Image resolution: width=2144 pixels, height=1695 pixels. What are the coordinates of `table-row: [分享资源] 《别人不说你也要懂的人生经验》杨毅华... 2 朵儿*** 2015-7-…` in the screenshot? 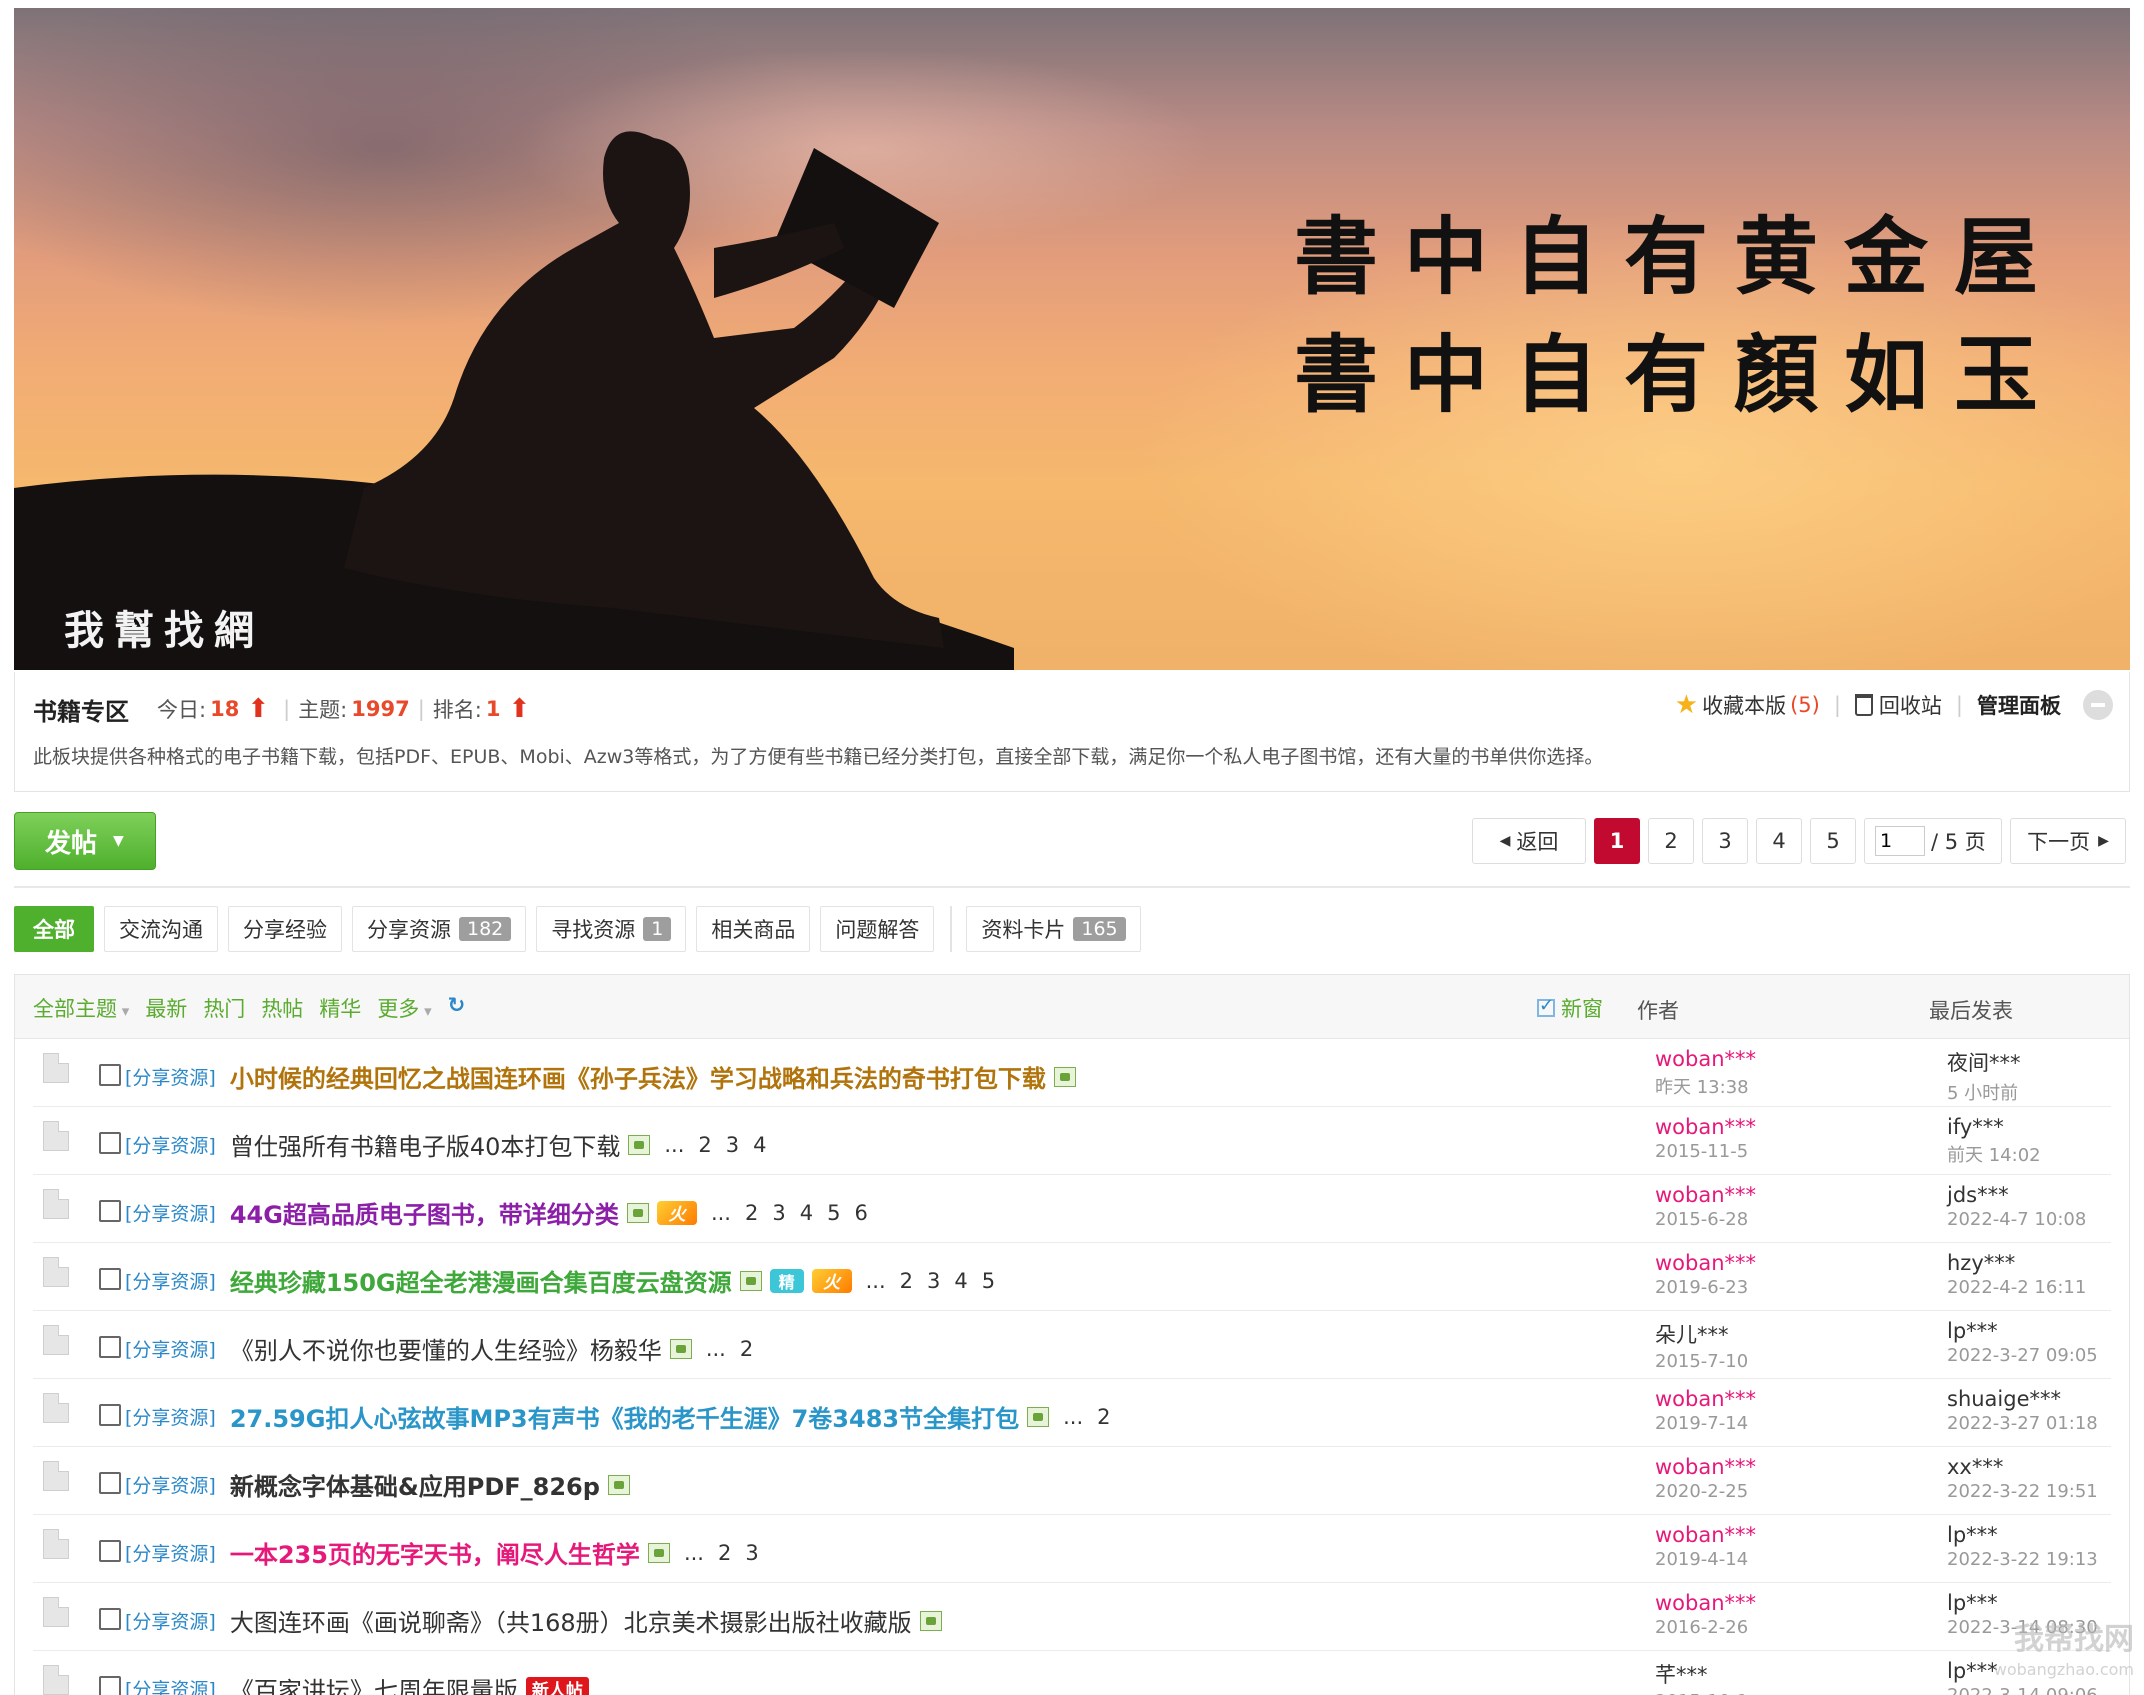 It's located at (1072, 1345).